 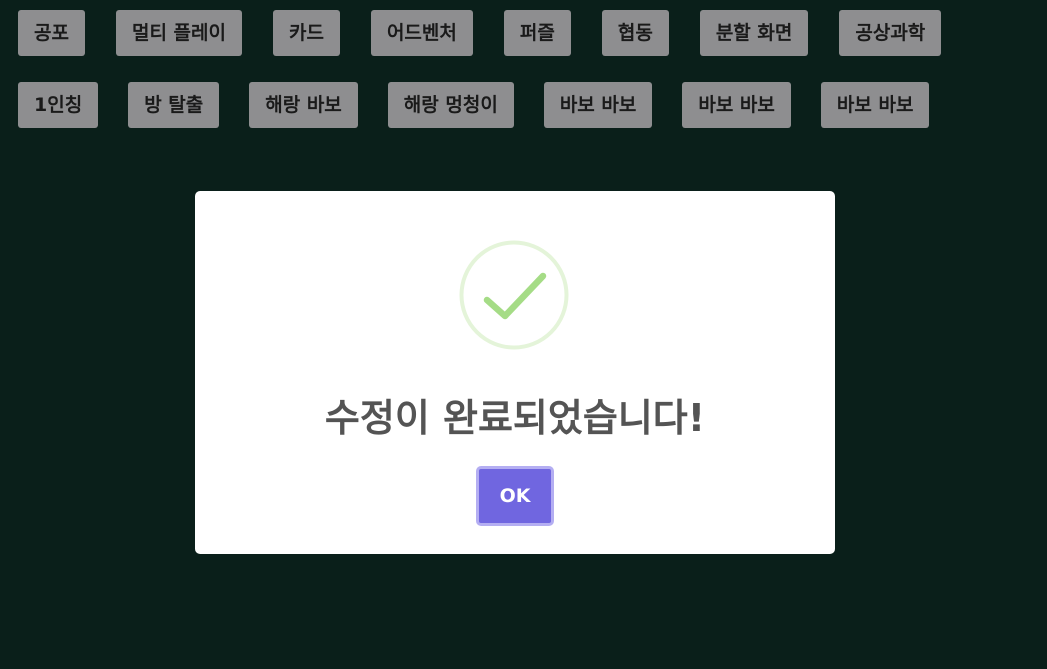 I want to click on ok-button: OK, so click(x=515, y=496).